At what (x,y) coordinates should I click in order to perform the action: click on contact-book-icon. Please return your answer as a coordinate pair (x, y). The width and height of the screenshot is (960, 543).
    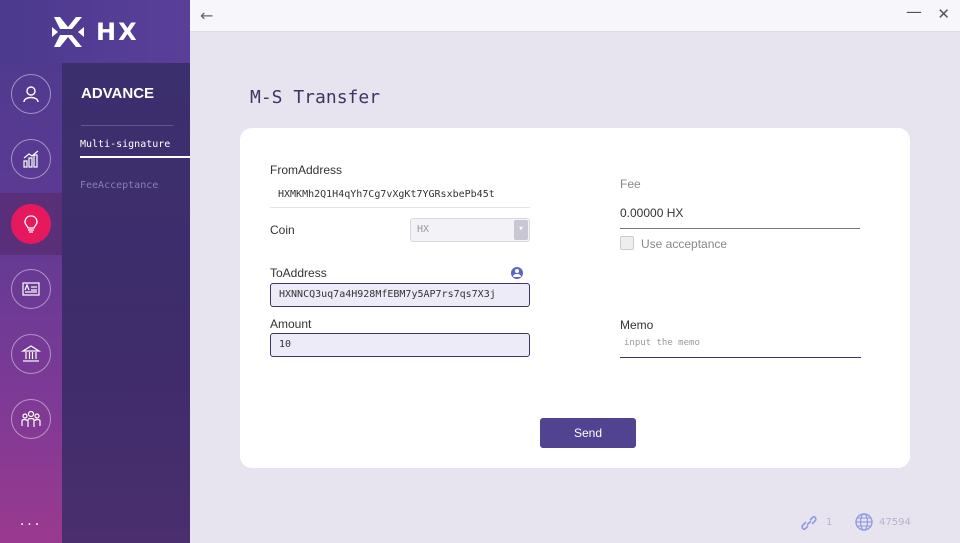
    Looking at the image, I should click on (517, 273).